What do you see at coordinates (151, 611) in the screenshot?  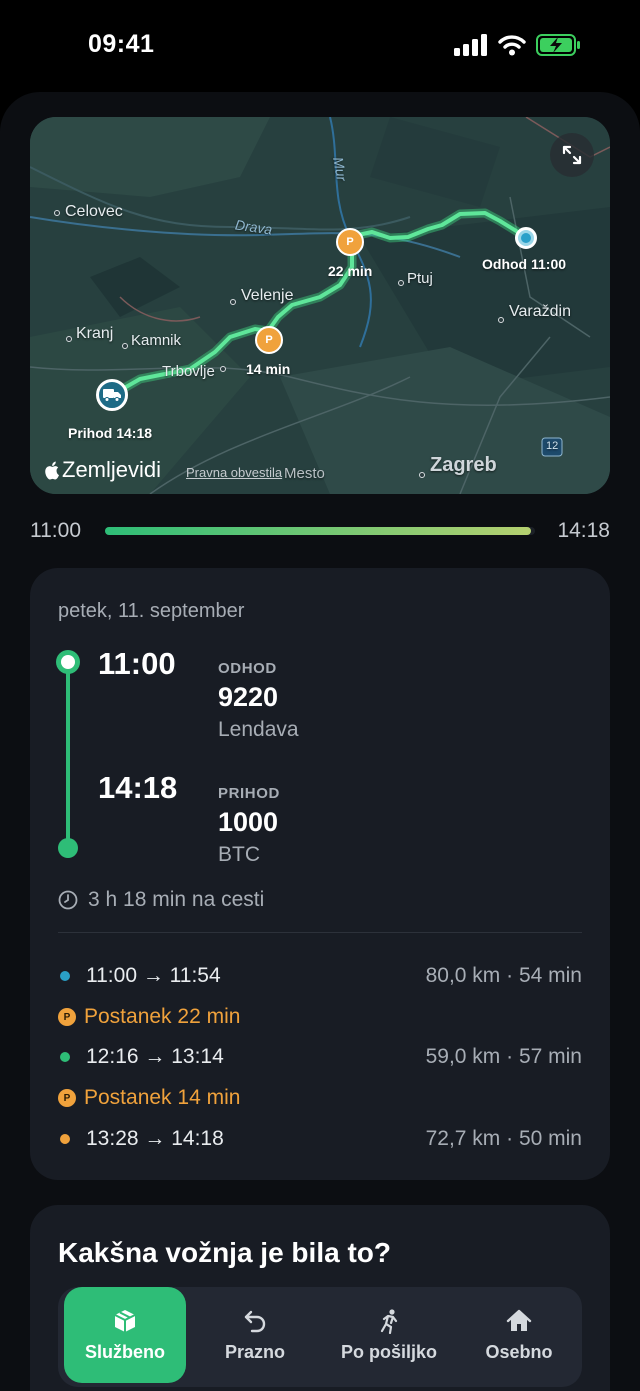 I see `trip-date: petek, 11. september` at bounding box center [151, 611].